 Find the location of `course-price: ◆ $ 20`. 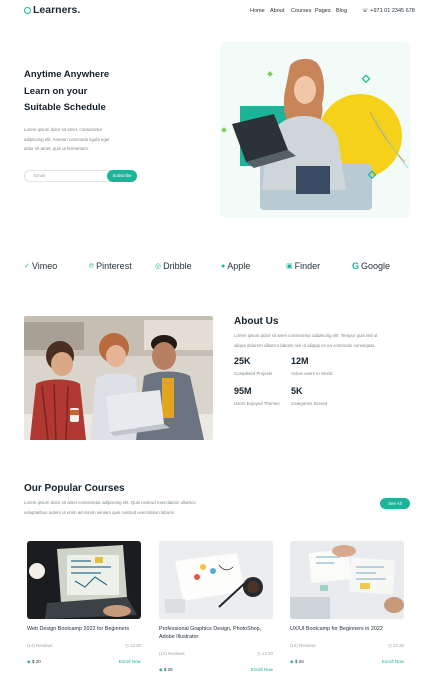

course-price: ◆ $ 20 is located at coordinates (34, 661).